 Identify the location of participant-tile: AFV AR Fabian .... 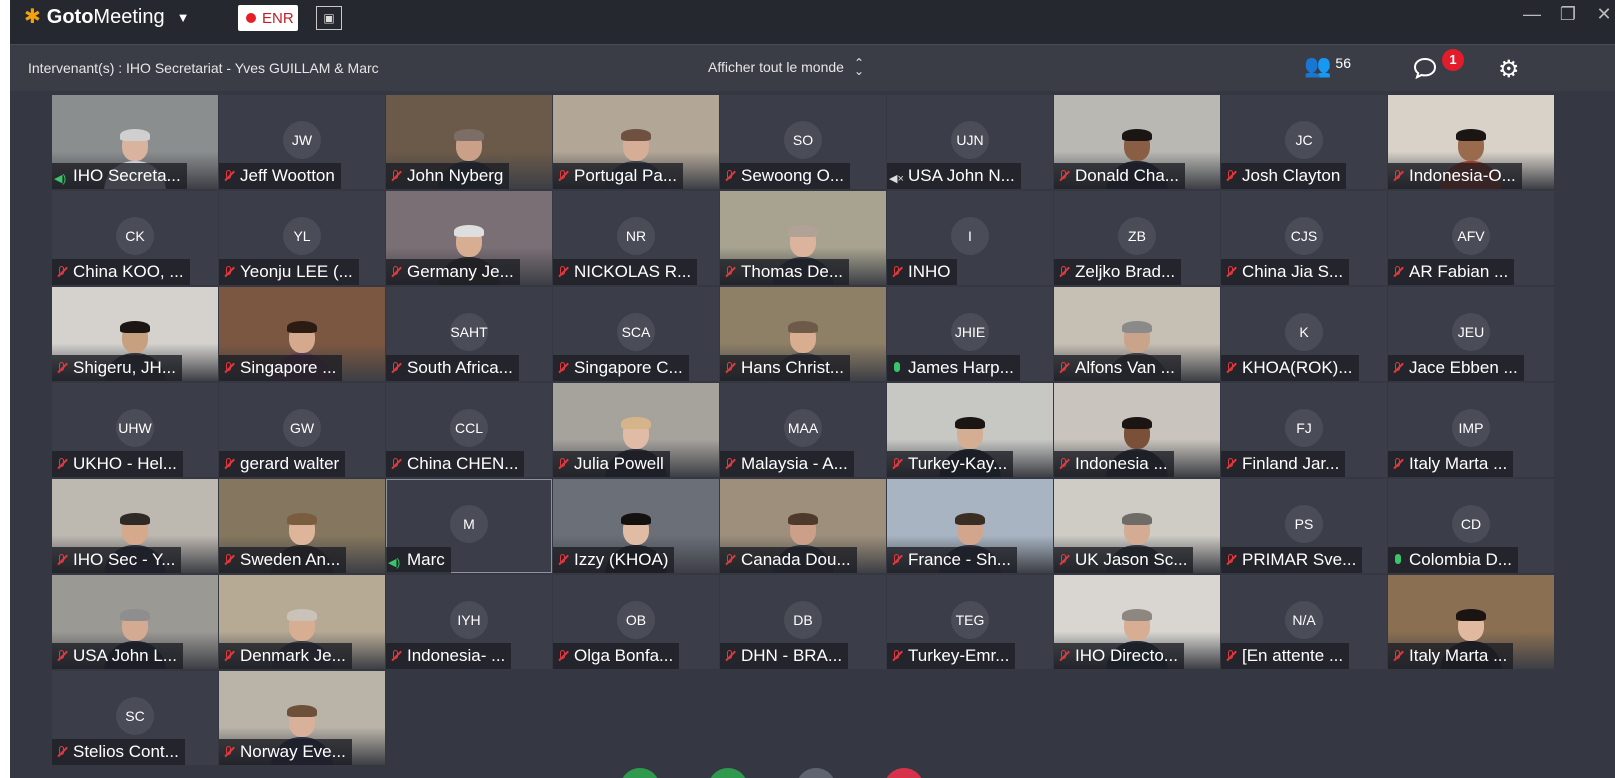
(1471, 238).